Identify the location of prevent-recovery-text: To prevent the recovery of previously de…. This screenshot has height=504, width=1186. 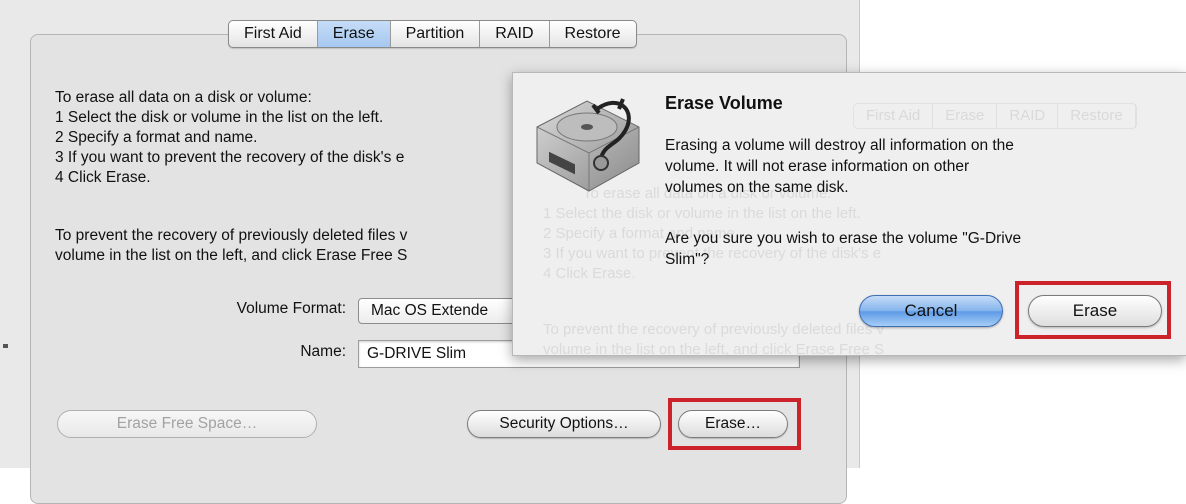
(231, 246).